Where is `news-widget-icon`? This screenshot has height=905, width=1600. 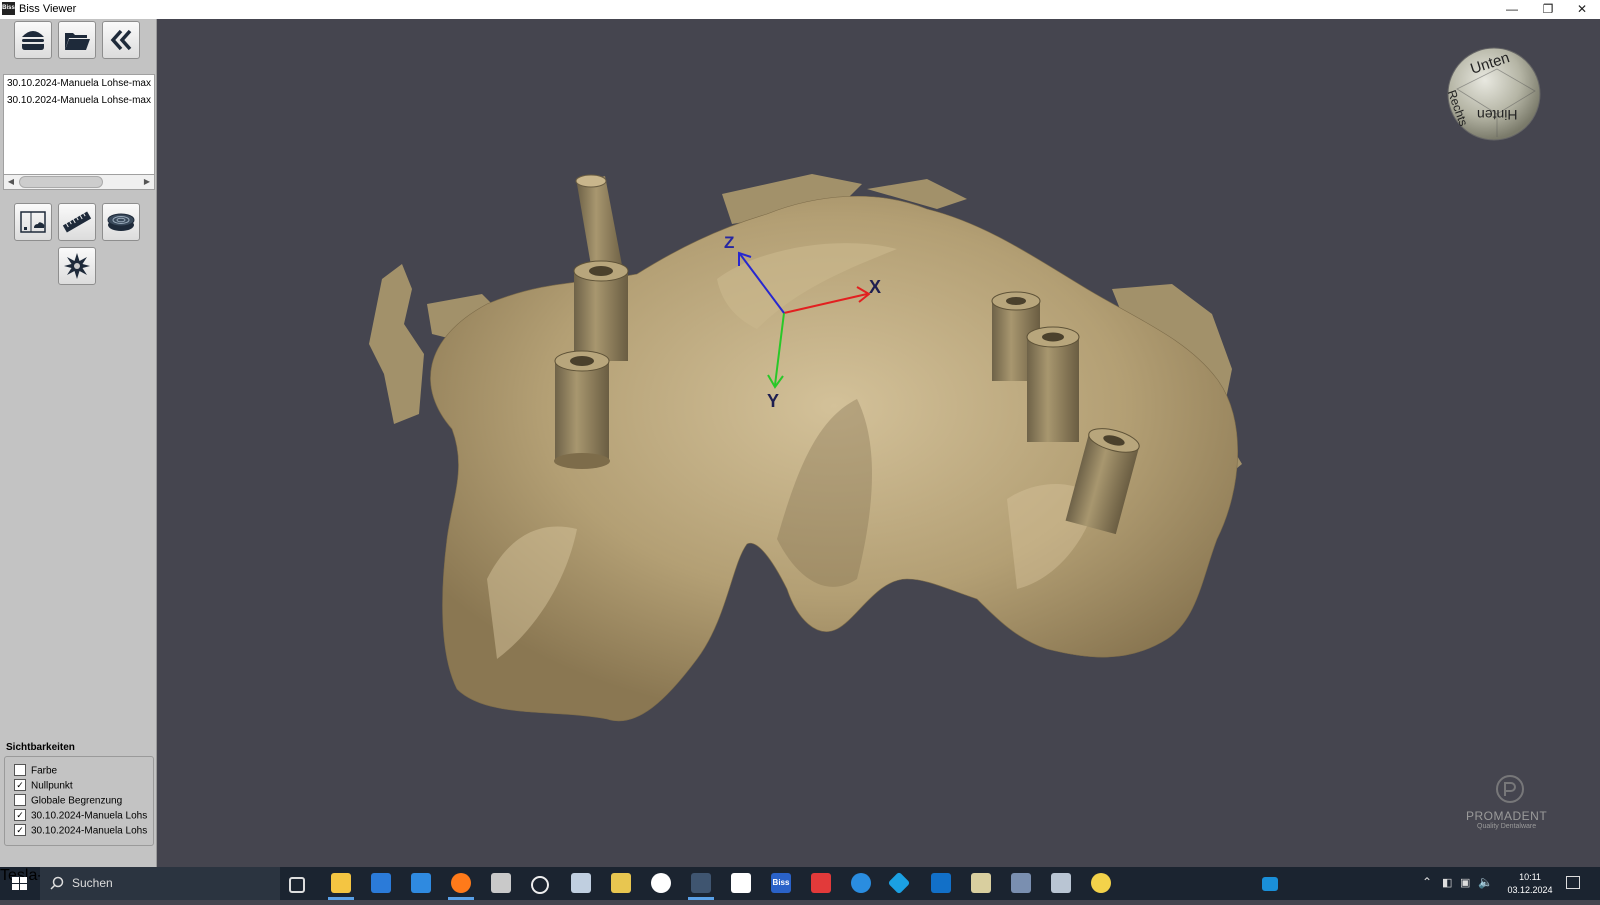
news-widget-icon is located at coordinates (1270, 884).